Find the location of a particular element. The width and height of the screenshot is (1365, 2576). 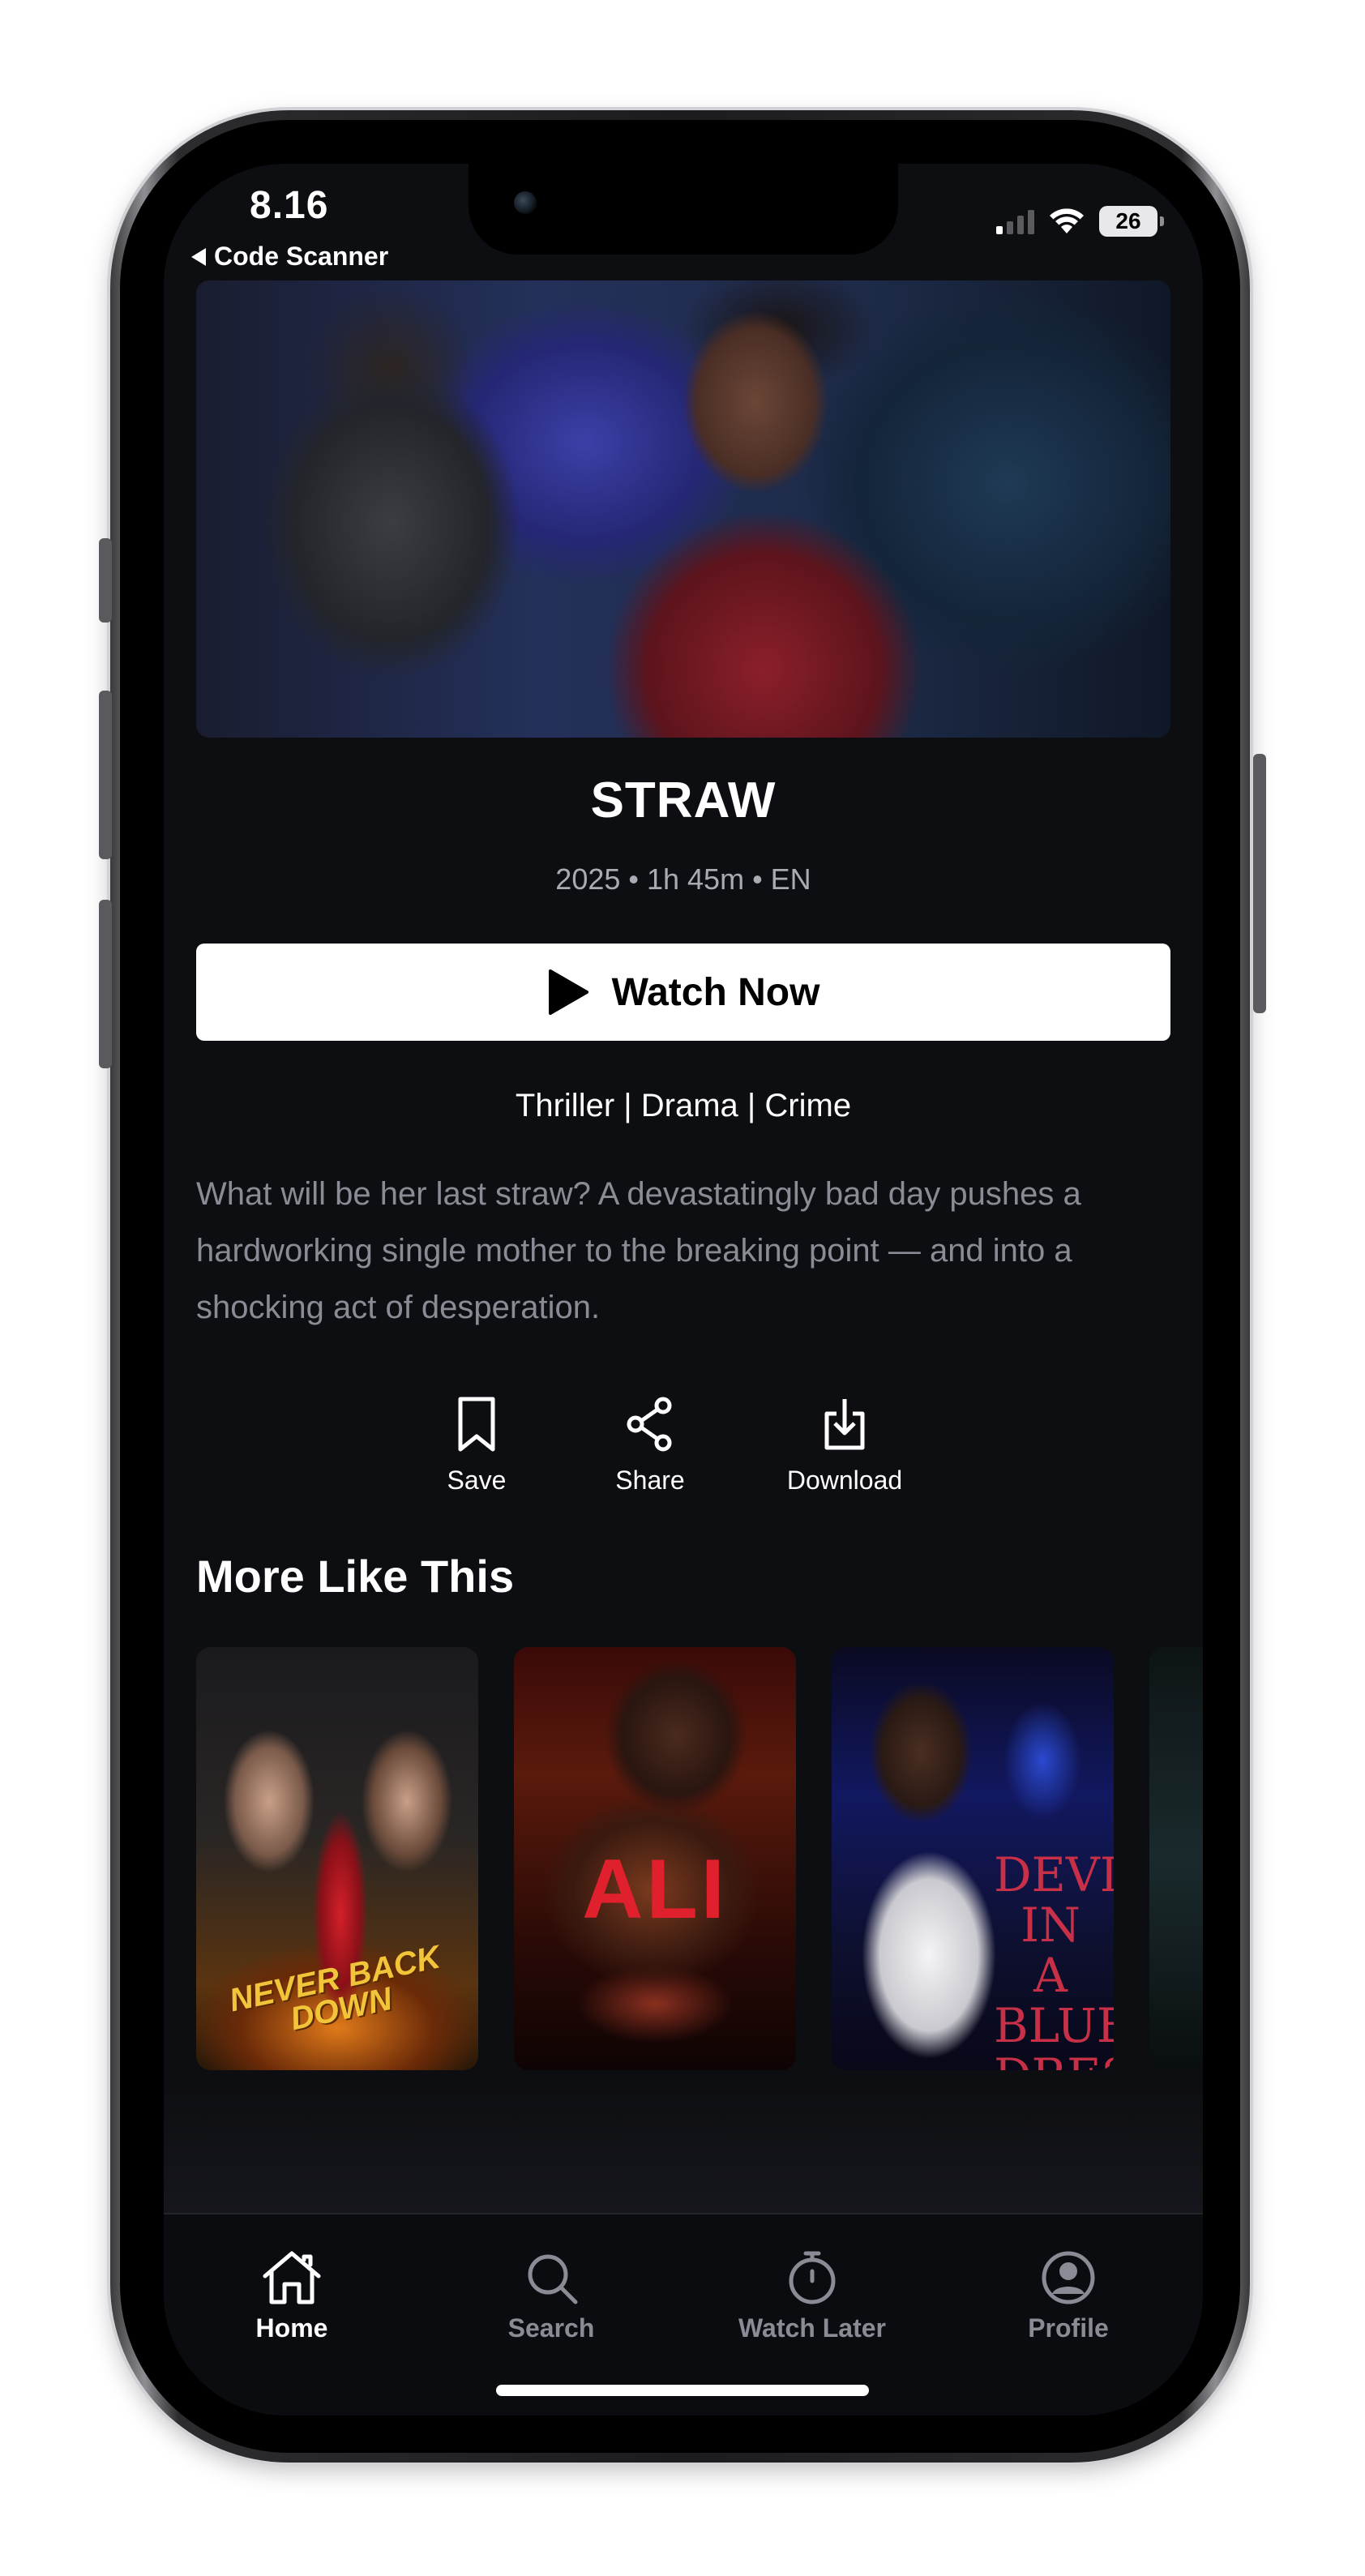

bookmark-icon is located at coordinates (476, 1424).